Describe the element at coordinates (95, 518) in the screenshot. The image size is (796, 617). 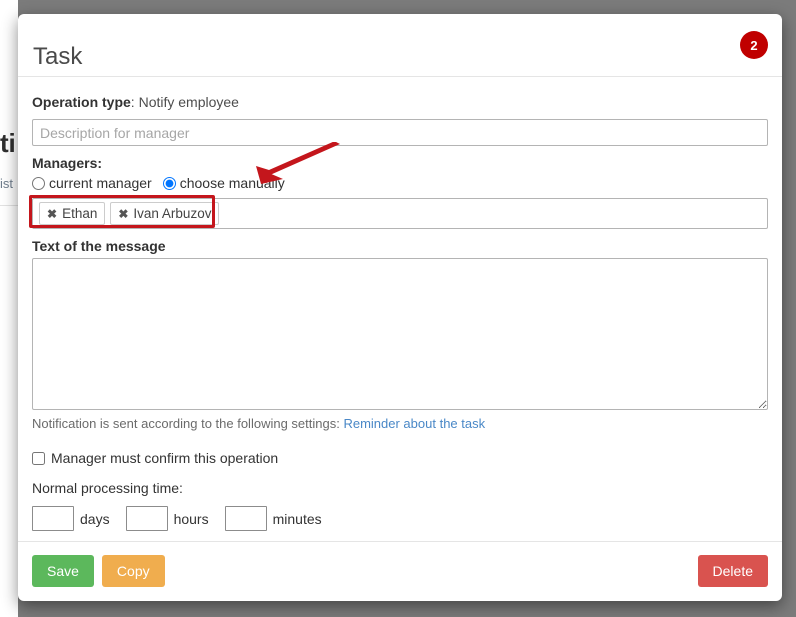
I see `processing-time-days-unit: days` at that location.